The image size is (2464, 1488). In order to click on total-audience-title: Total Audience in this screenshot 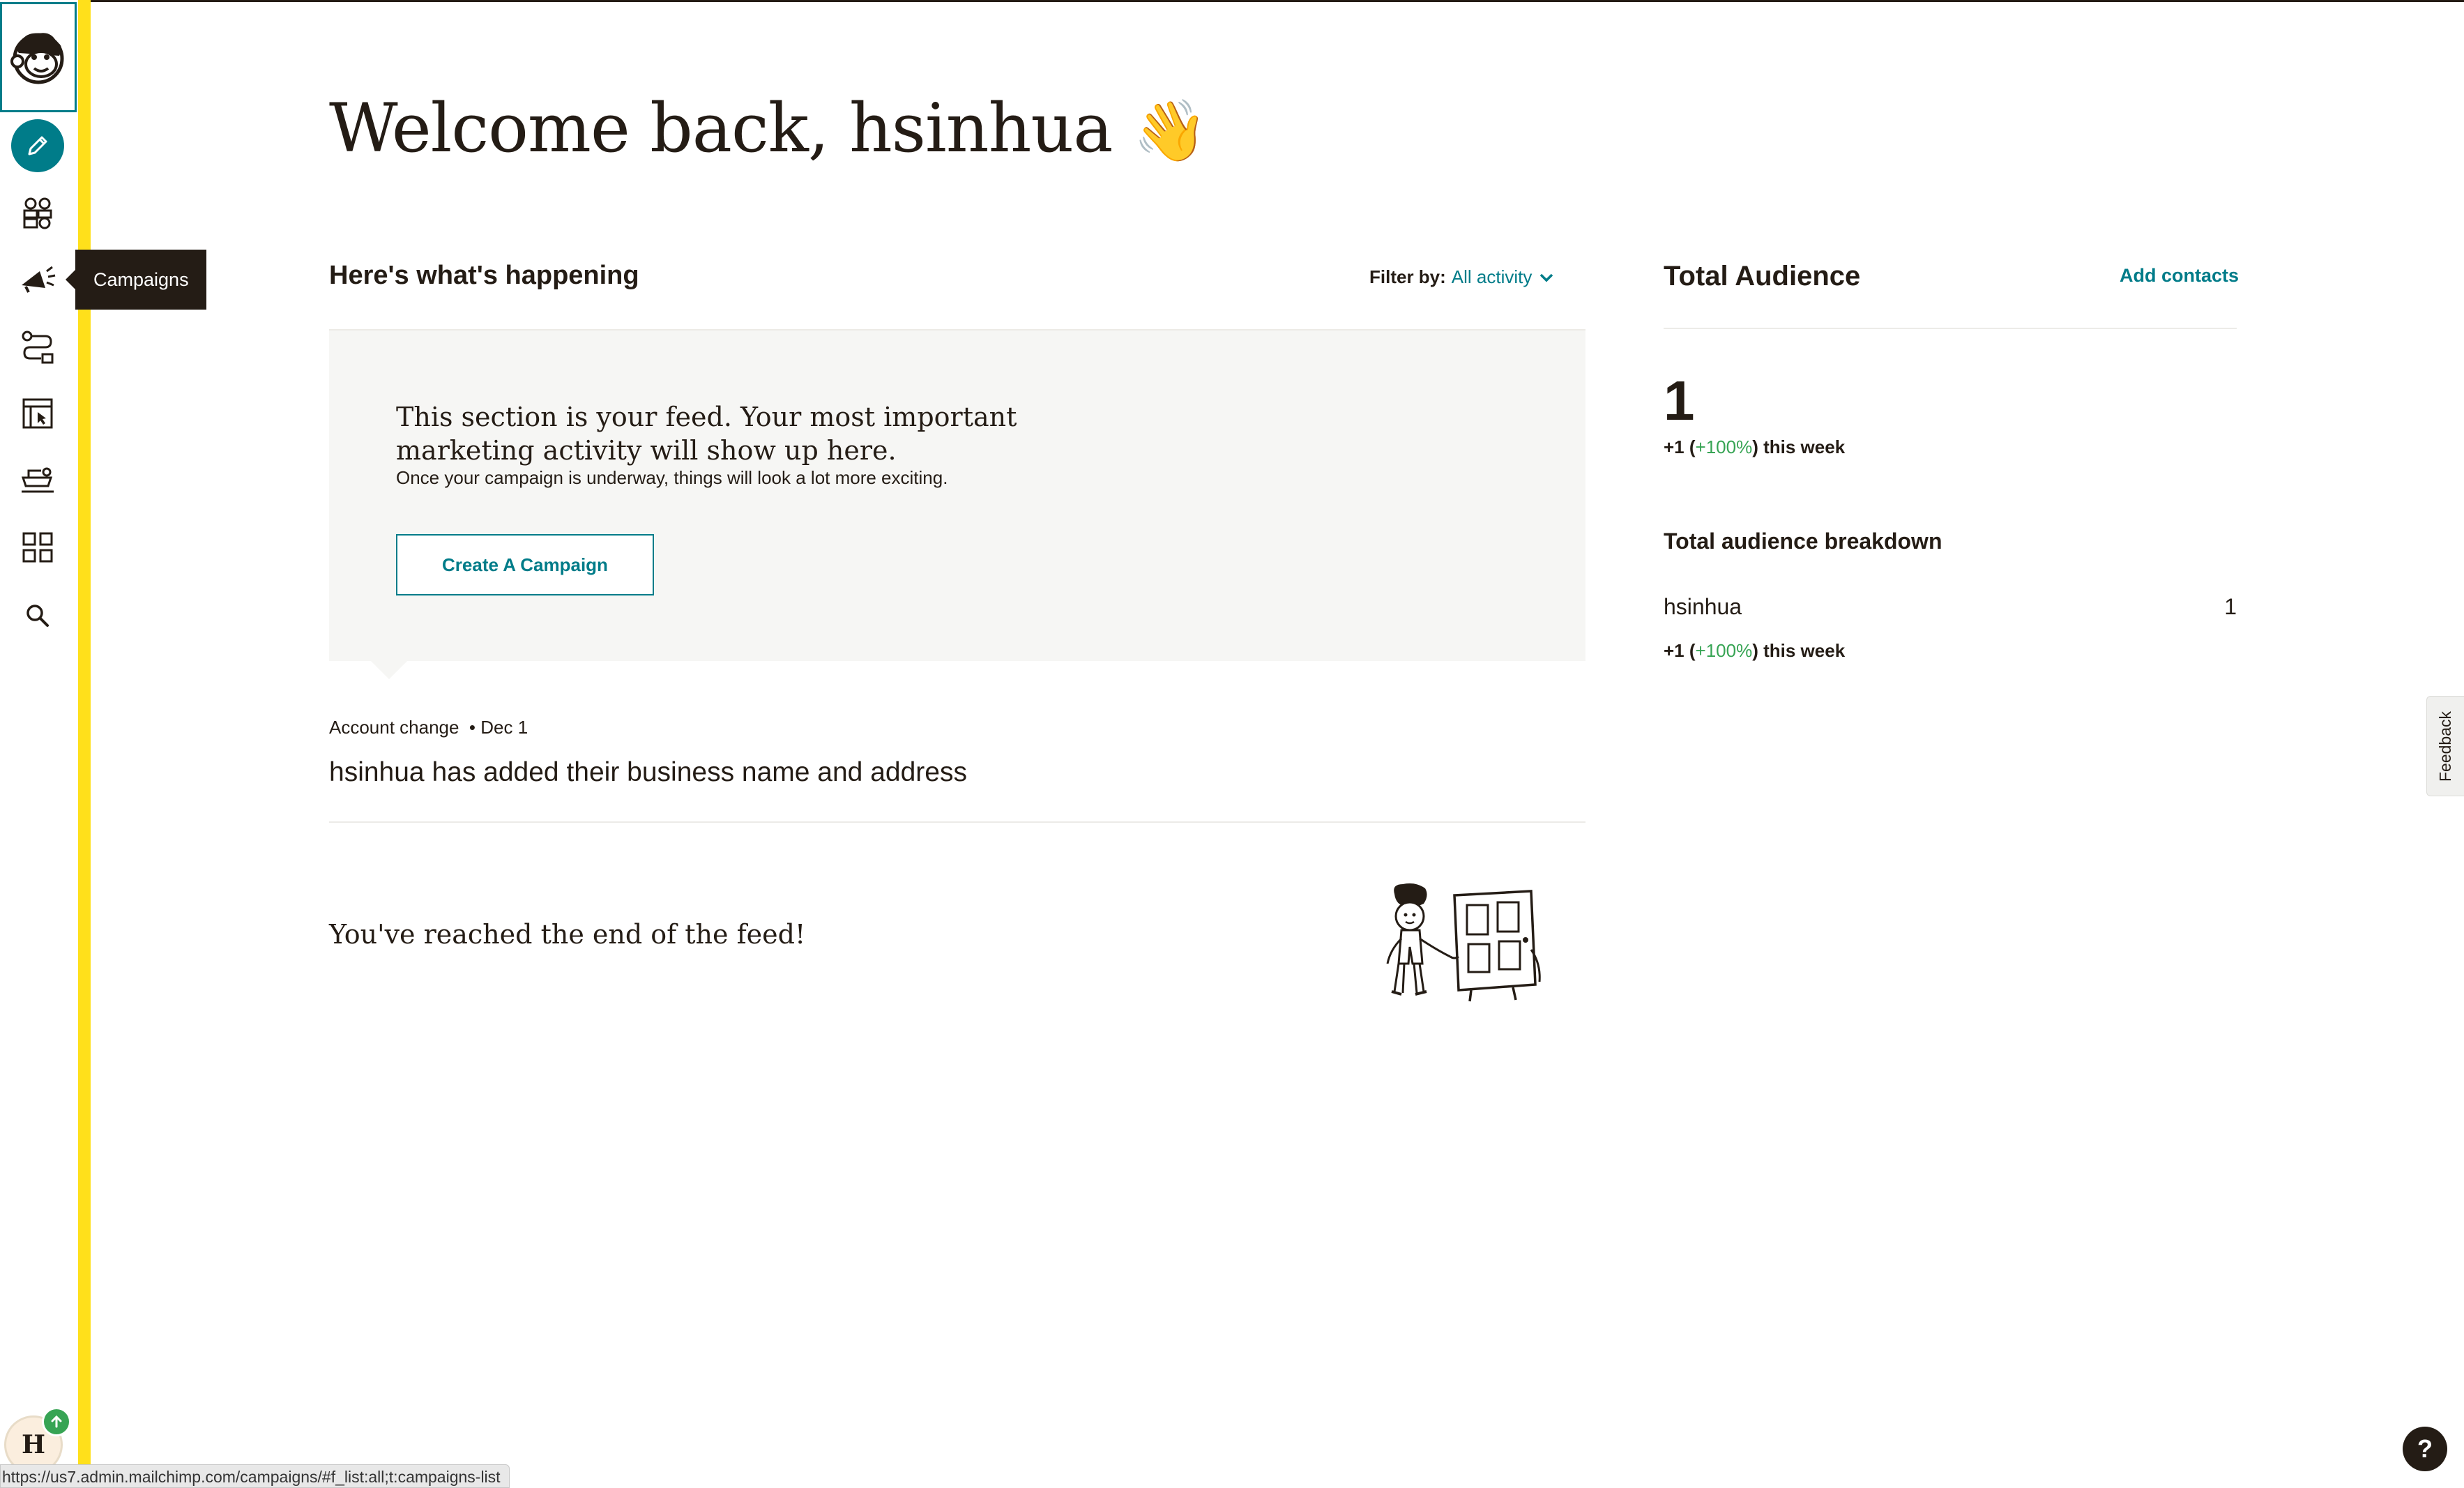, I will do `click(1762, 276)`.